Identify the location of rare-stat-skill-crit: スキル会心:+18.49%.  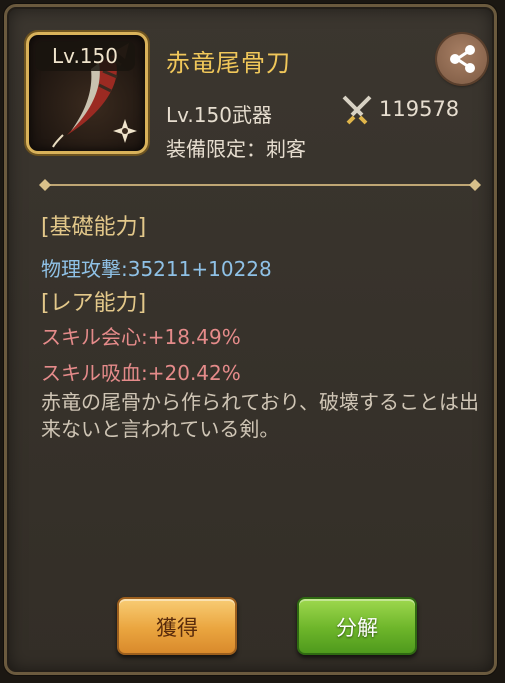
(141, 337).